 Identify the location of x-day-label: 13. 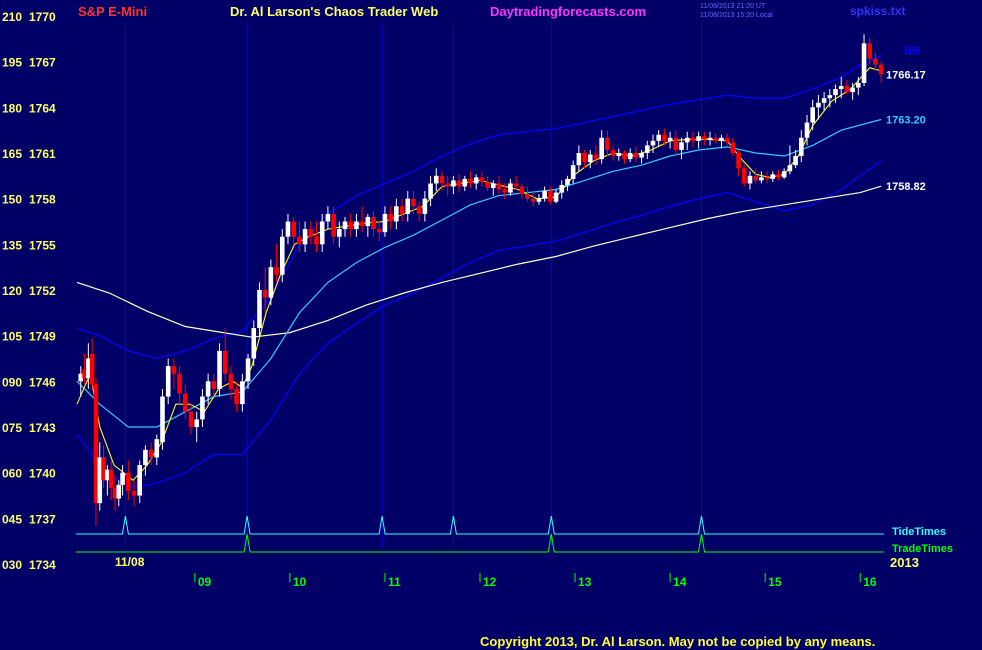
(585, 582).